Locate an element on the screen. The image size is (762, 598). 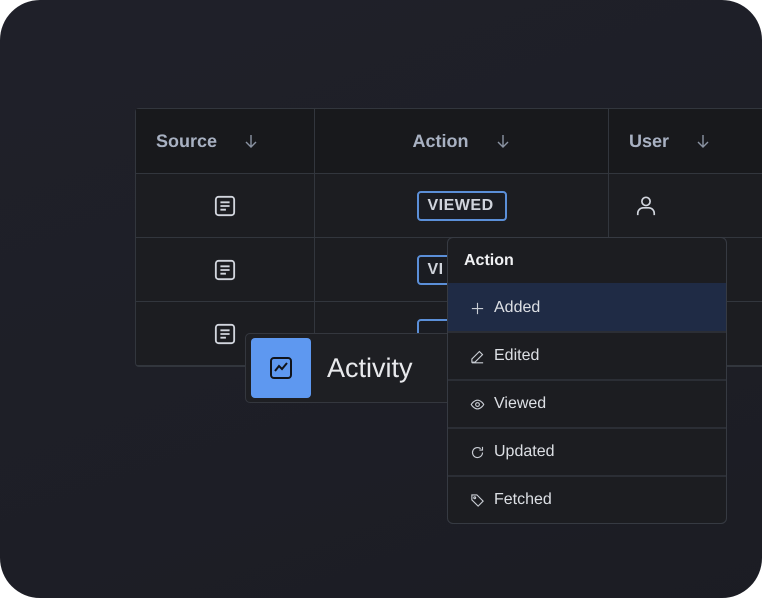
refresh-icon is located at coordinates (477, 452).